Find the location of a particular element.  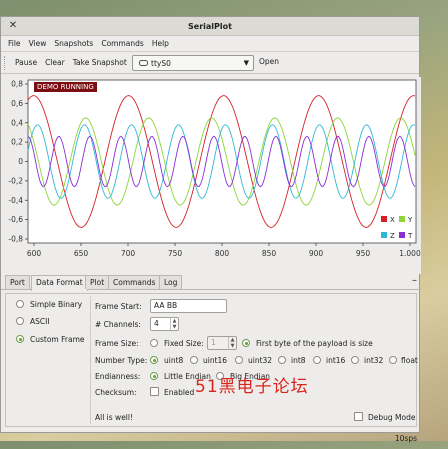

legend-label-t: T is located at coordinates (410, 236).